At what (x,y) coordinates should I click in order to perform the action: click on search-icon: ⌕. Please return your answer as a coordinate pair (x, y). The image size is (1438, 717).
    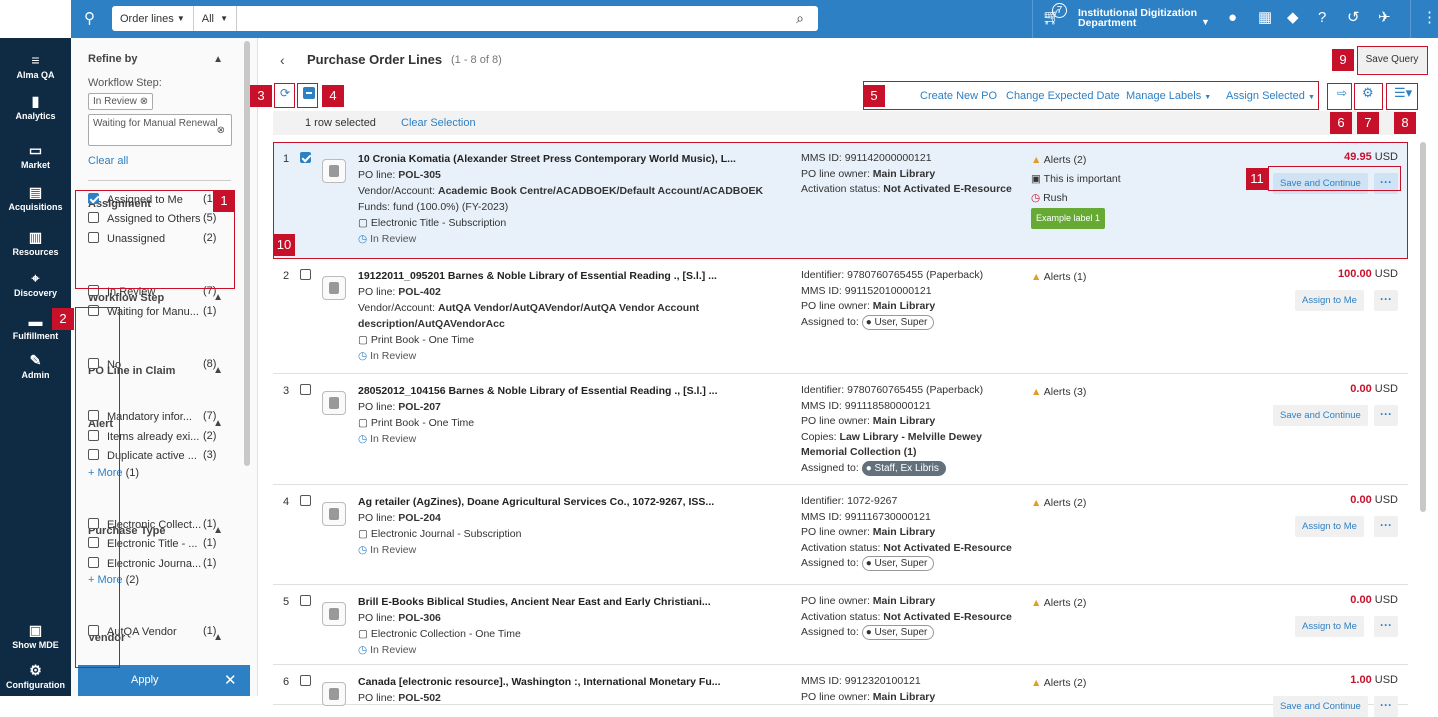
    Looking at the image, I should click on (800, 18).